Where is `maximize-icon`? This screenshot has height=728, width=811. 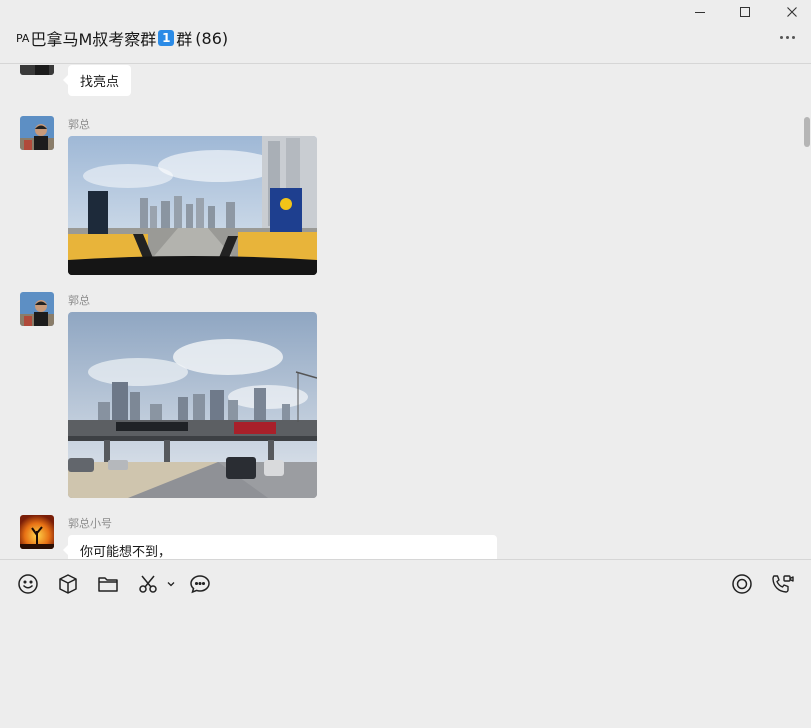
maximize-icon is located at coordinates (745, 12).